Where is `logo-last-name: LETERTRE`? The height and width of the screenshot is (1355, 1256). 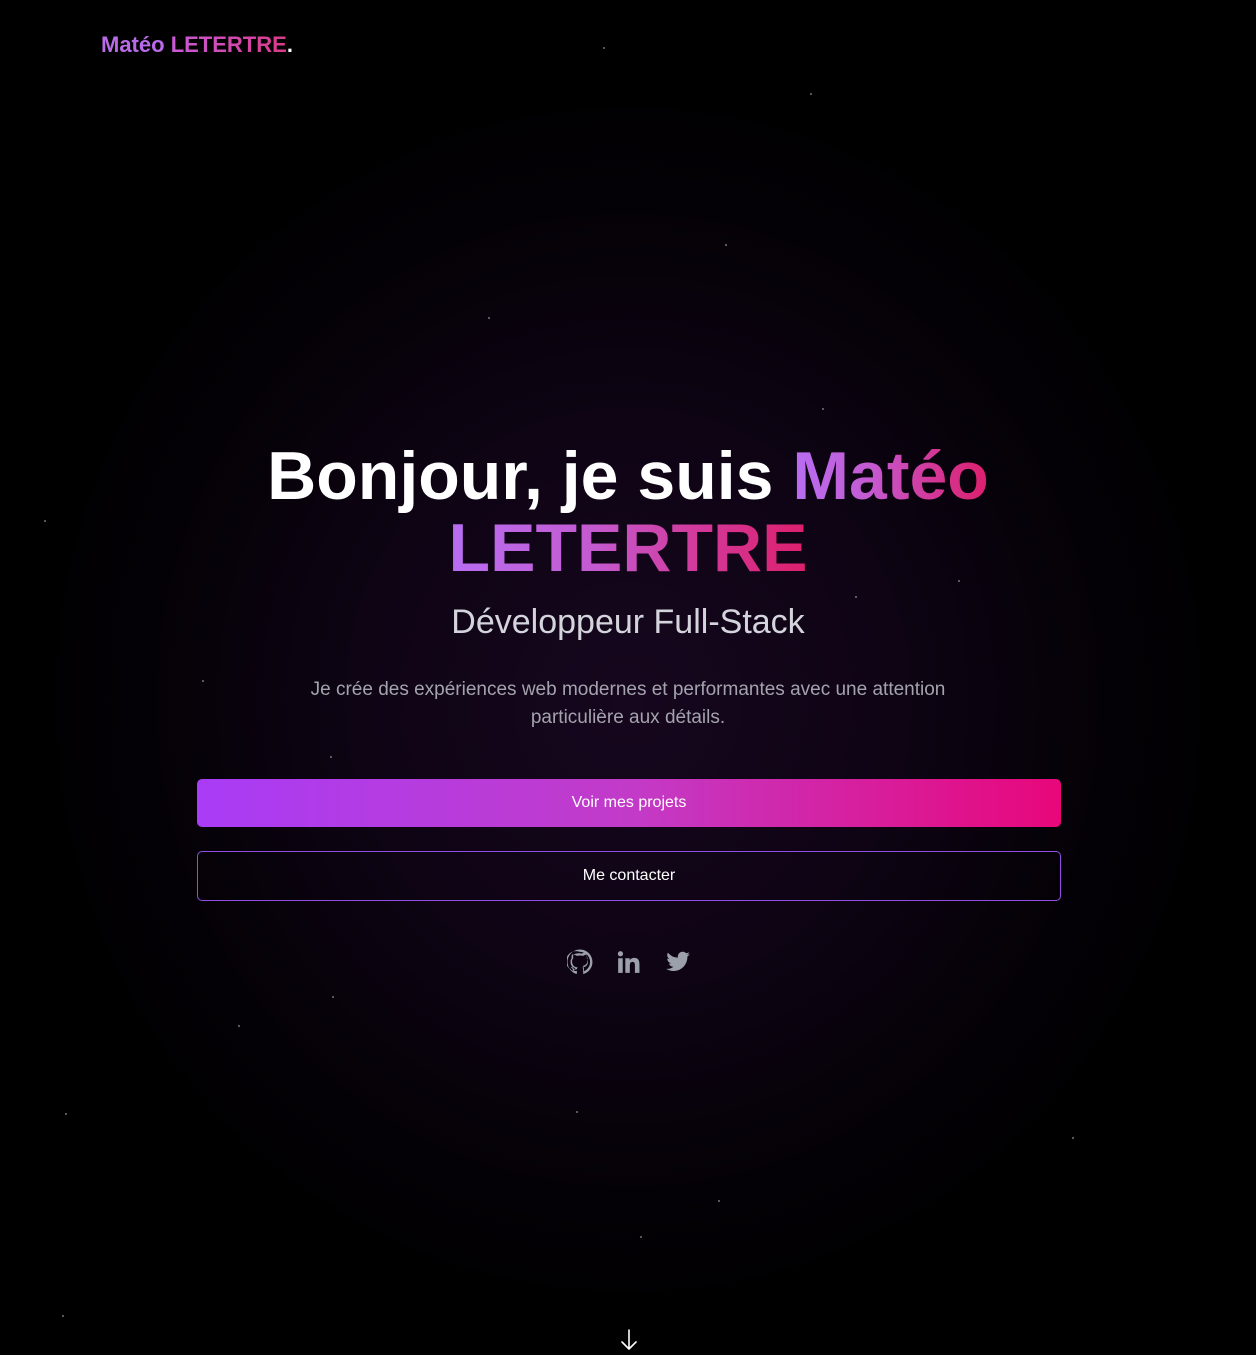 logo-last-name: LETERTRE is located at coordinates (228, 44).